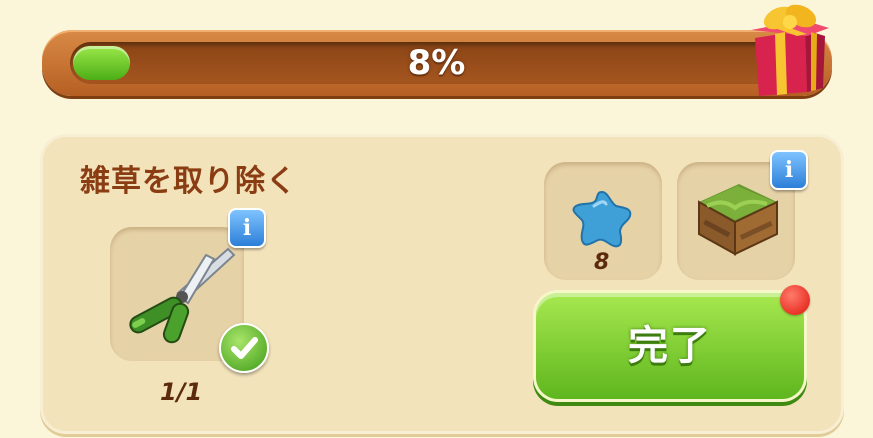 The width and height of the screenshot is (873, 438). Describe the element at coordinates (188, 181) in the screenshot. I see `task-title: 雑草を取り除く` at that location.